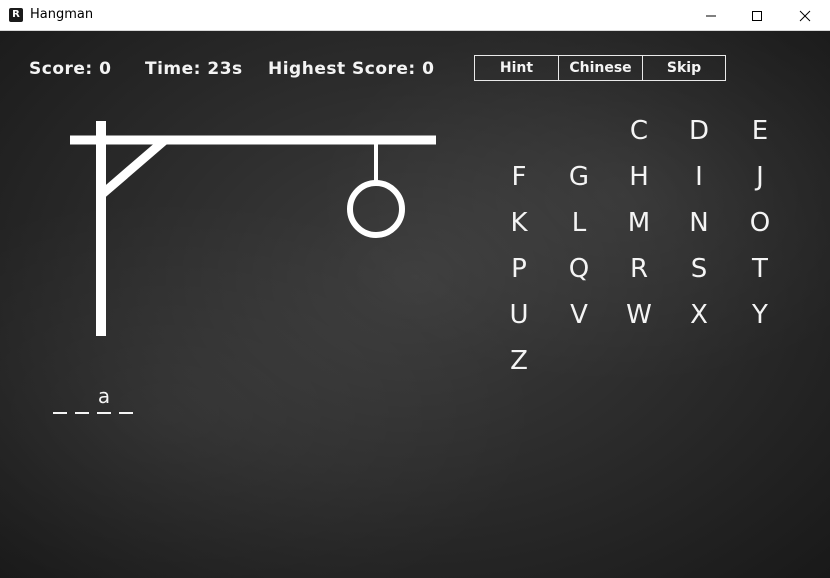 This screenshot has width=830, height=578. What do you see at coordinates (760, 269) in the screenshot?
I see `letter-button-t: T` at bounding box center [760, 269].